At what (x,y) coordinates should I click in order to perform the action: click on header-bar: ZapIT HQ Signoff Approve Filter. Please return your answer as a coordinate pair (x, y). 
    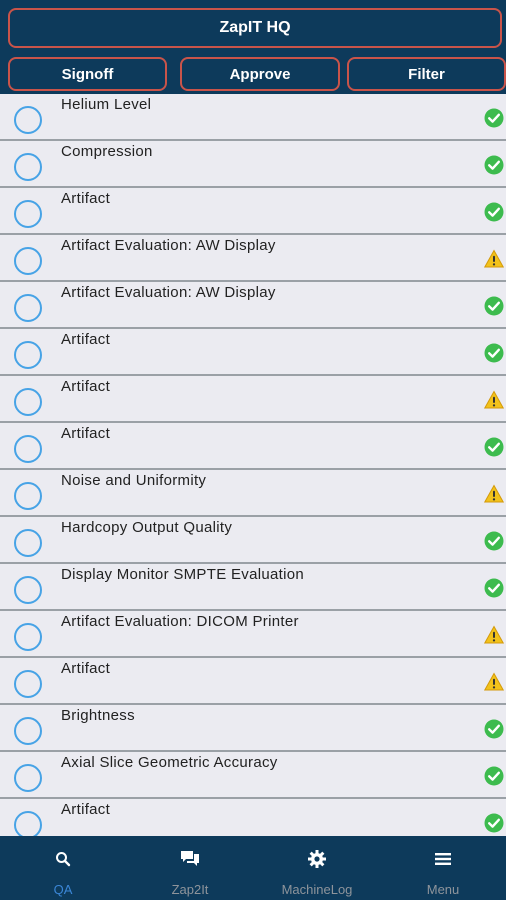
    Looking at the image, I should click on (253, 47).